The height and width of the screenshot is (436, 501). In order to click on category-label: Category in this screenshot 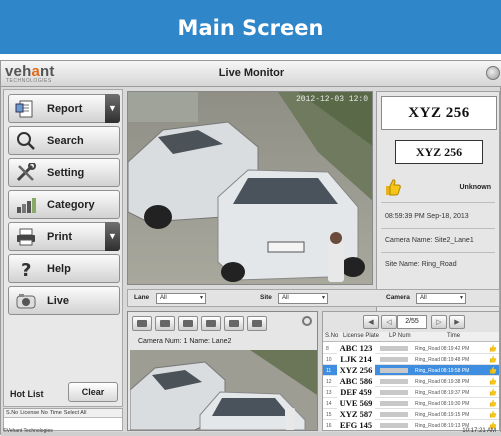, I will do `click(71, 205)`.